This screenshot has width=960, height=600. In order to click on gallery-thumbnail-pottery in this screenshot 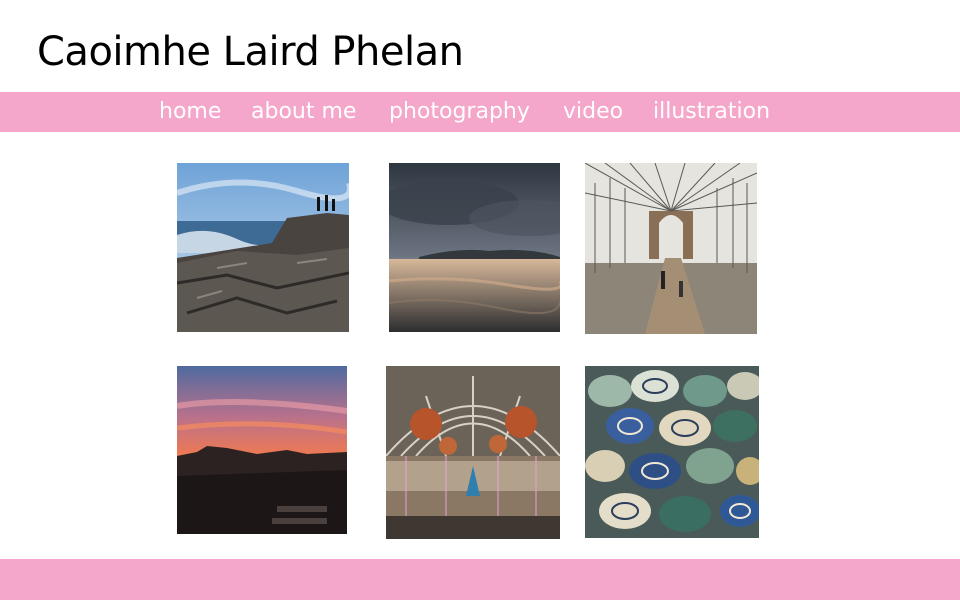, I will do `click(672, 452)`.